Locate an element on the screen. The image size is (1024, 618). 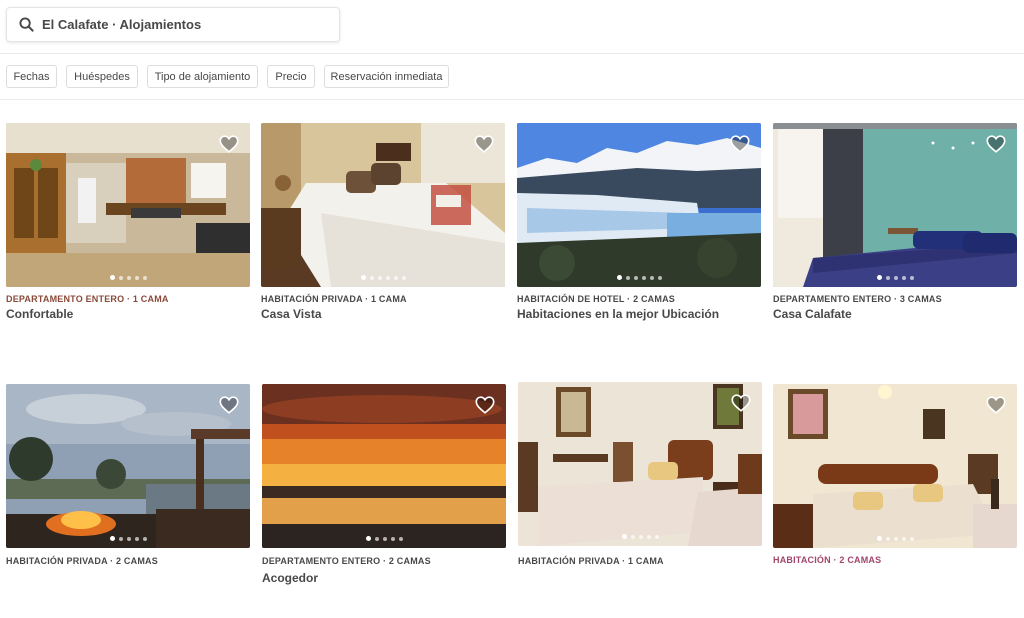
top-bar: El Calafate · Alojamientos is located at coordinates (512, 27).